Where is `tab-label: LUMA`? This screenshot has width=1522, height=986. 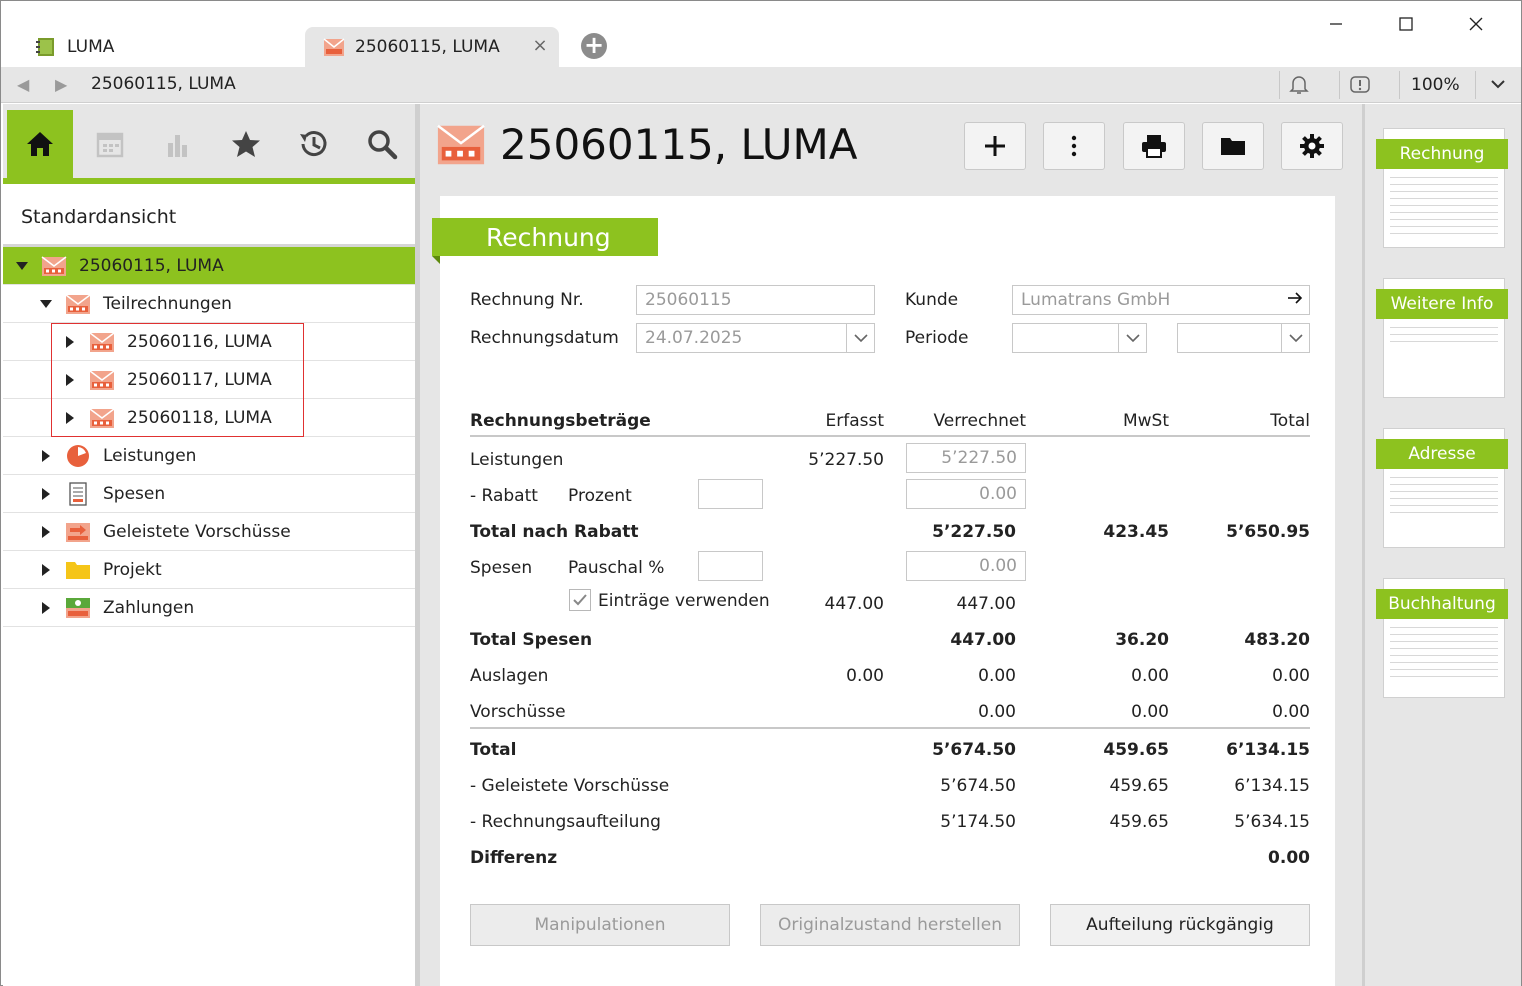
tab-label: LUMA is located at coordinates (91, 47).